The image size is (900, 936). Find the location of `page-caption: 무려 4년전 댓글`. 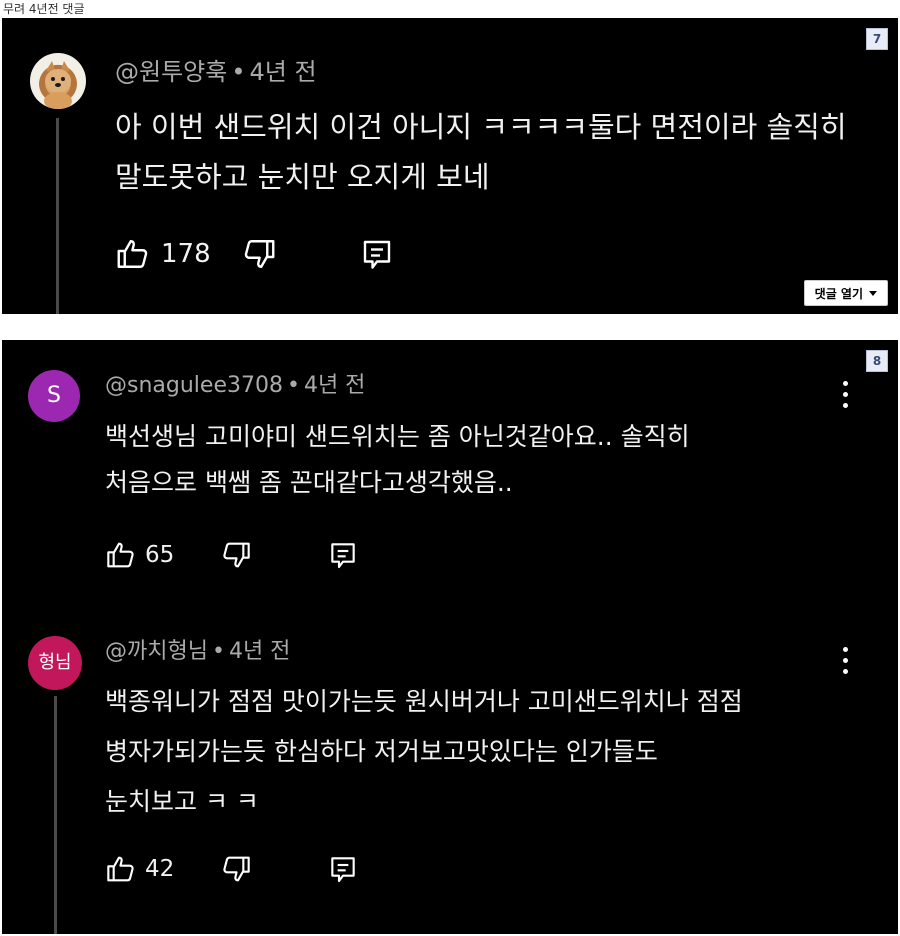

page-caption: 무려 4년전 댓글 is located at coordinates (44, 9).